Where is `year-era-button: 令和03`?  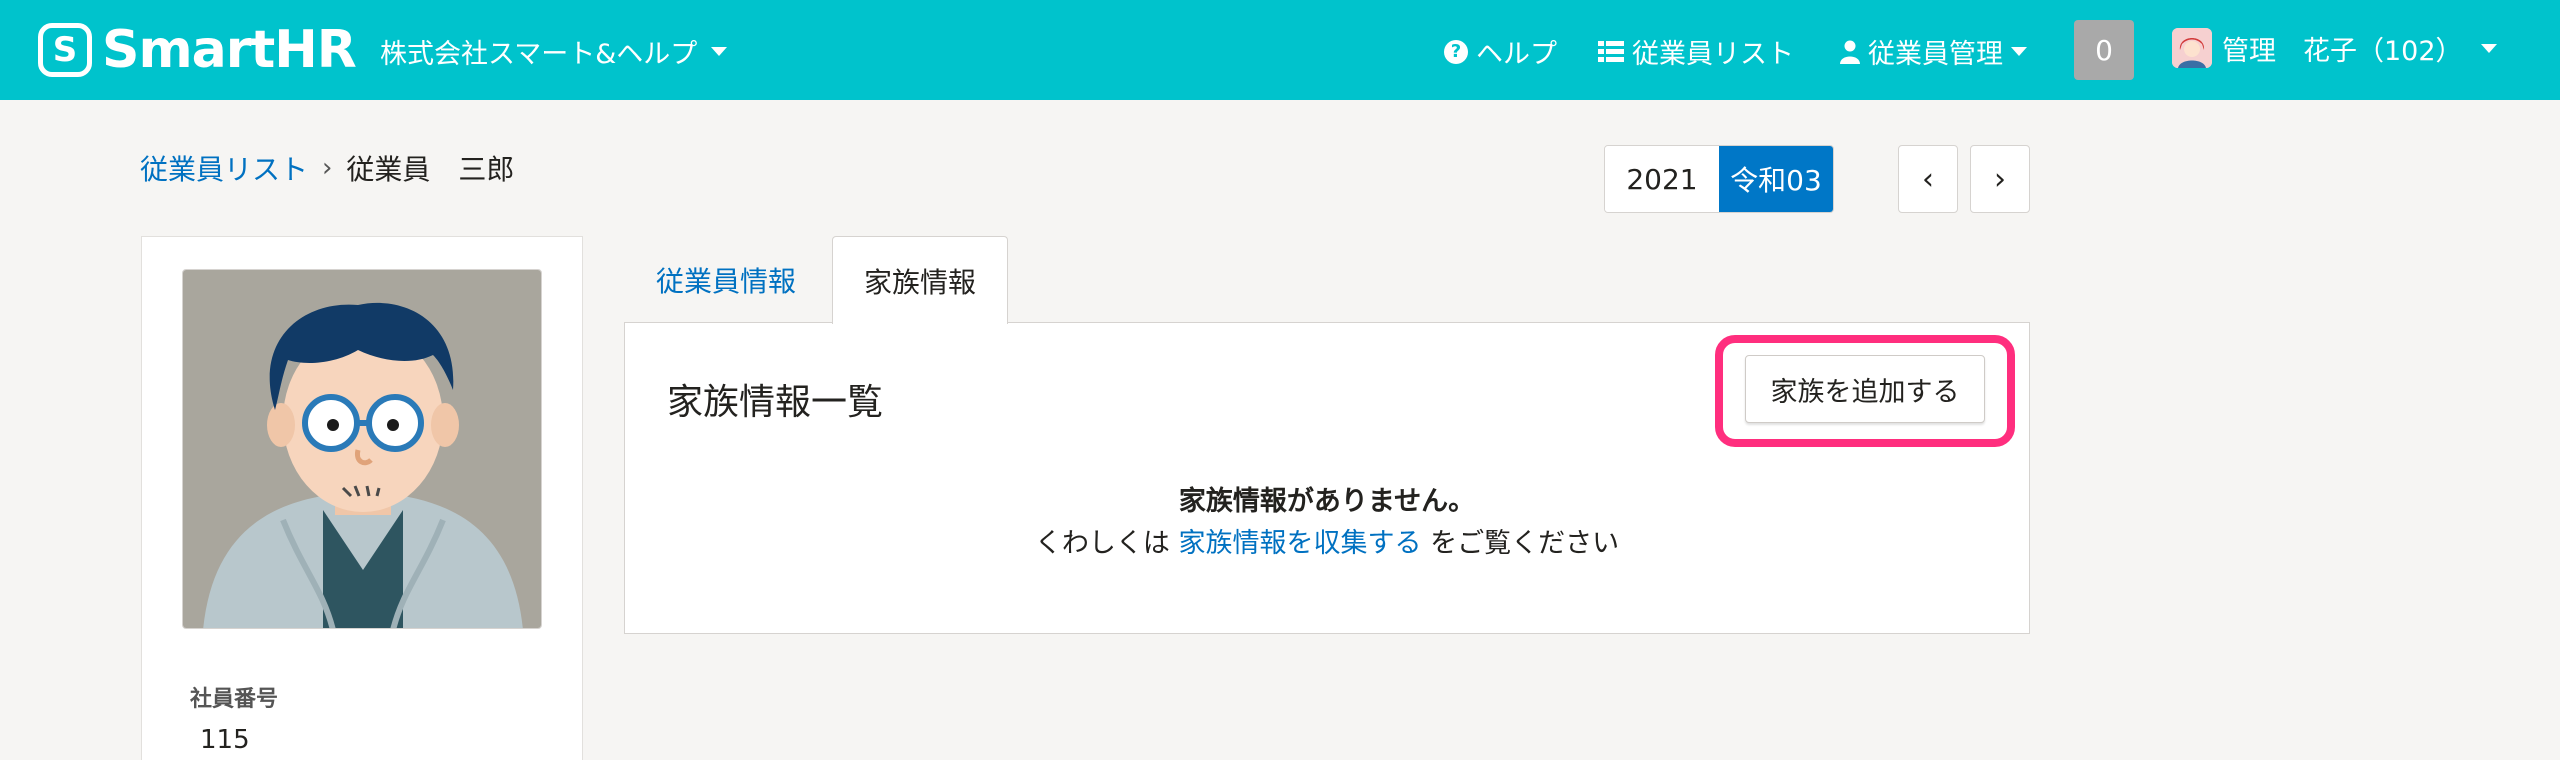
year-era-button: 令和03 is located at coordinates (1776, 179).